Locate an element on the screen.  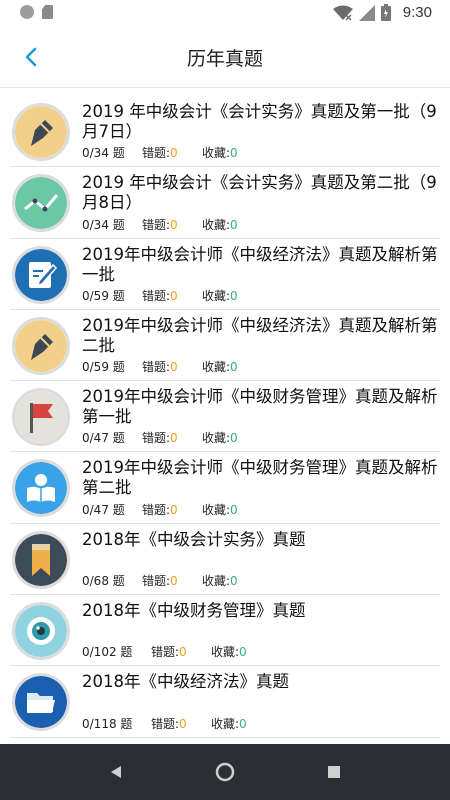
wifi-icon is located at coordinates (342, 13).